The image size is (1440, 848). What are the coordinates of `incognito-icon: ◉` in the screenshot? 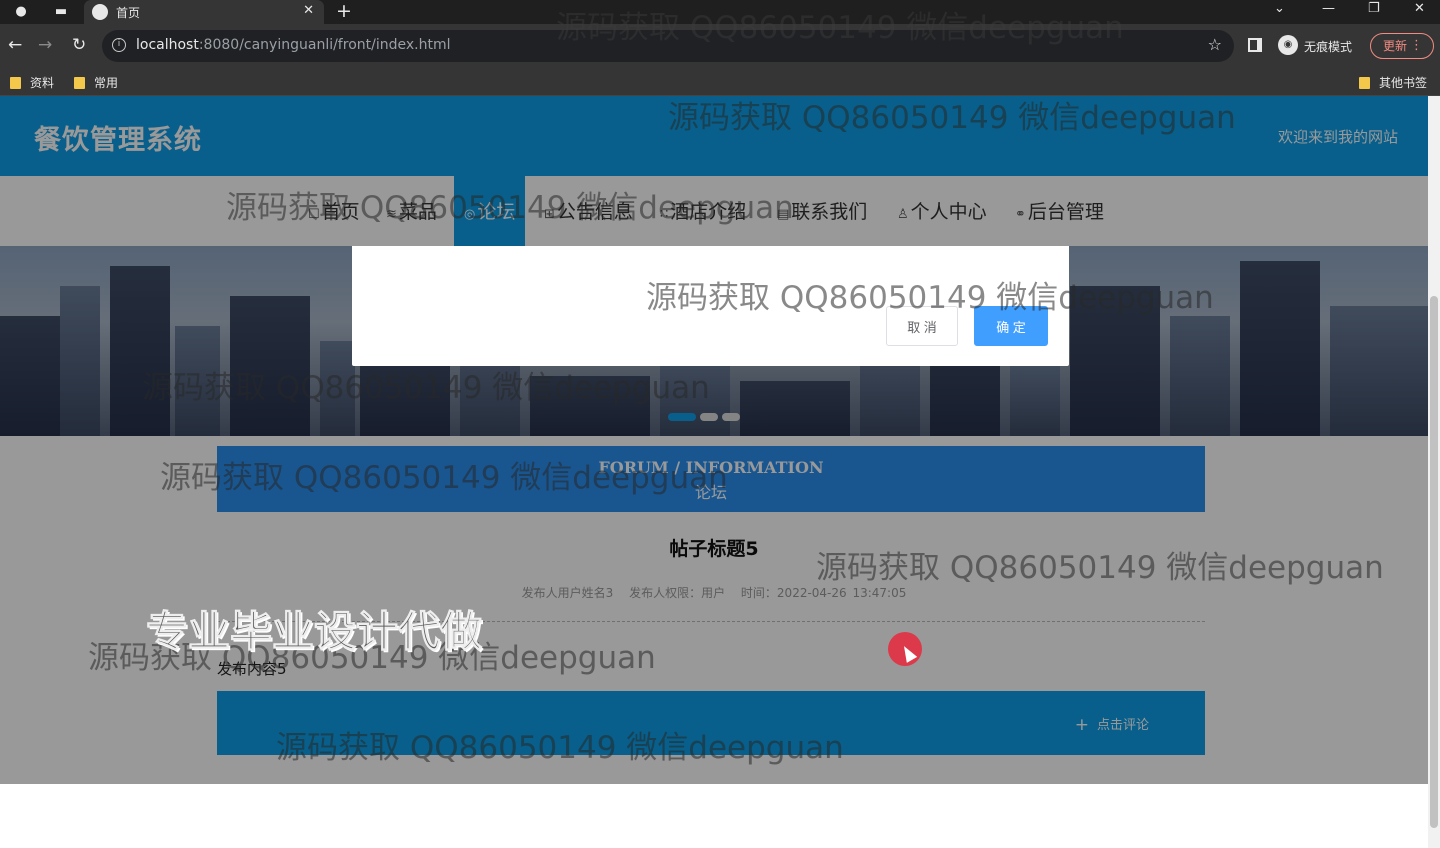 It's located at (1288, 45).